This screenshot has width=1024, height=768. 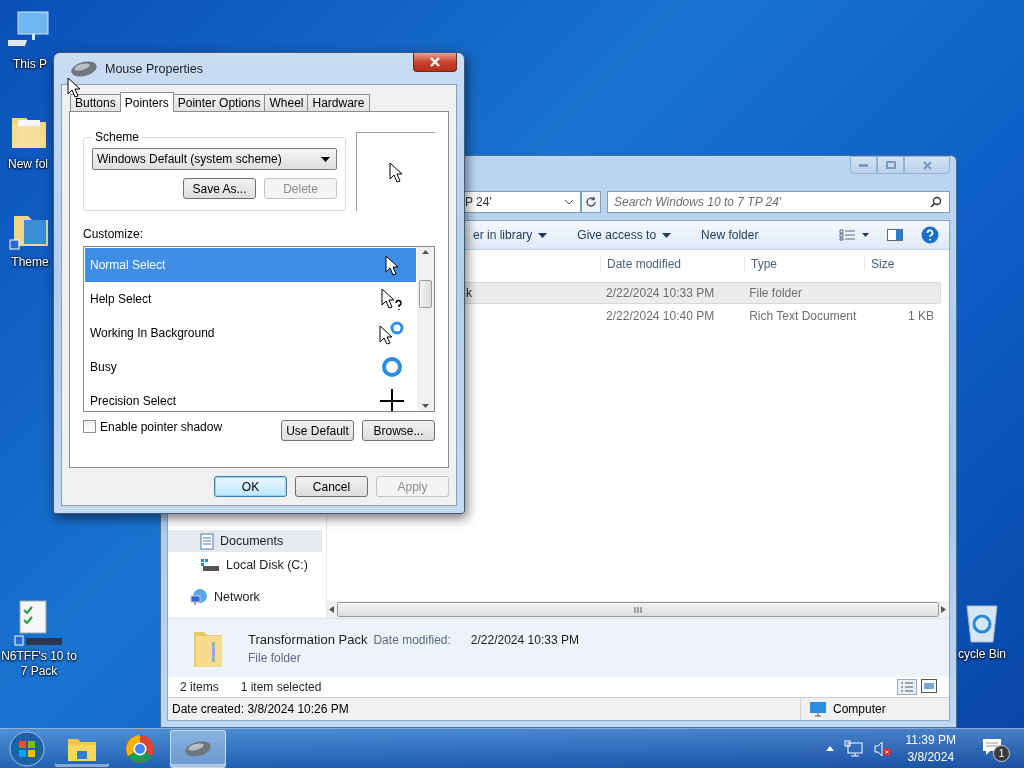 I want to click on desktop-icon-label: cycle Bin, so click(x=982, y=654).